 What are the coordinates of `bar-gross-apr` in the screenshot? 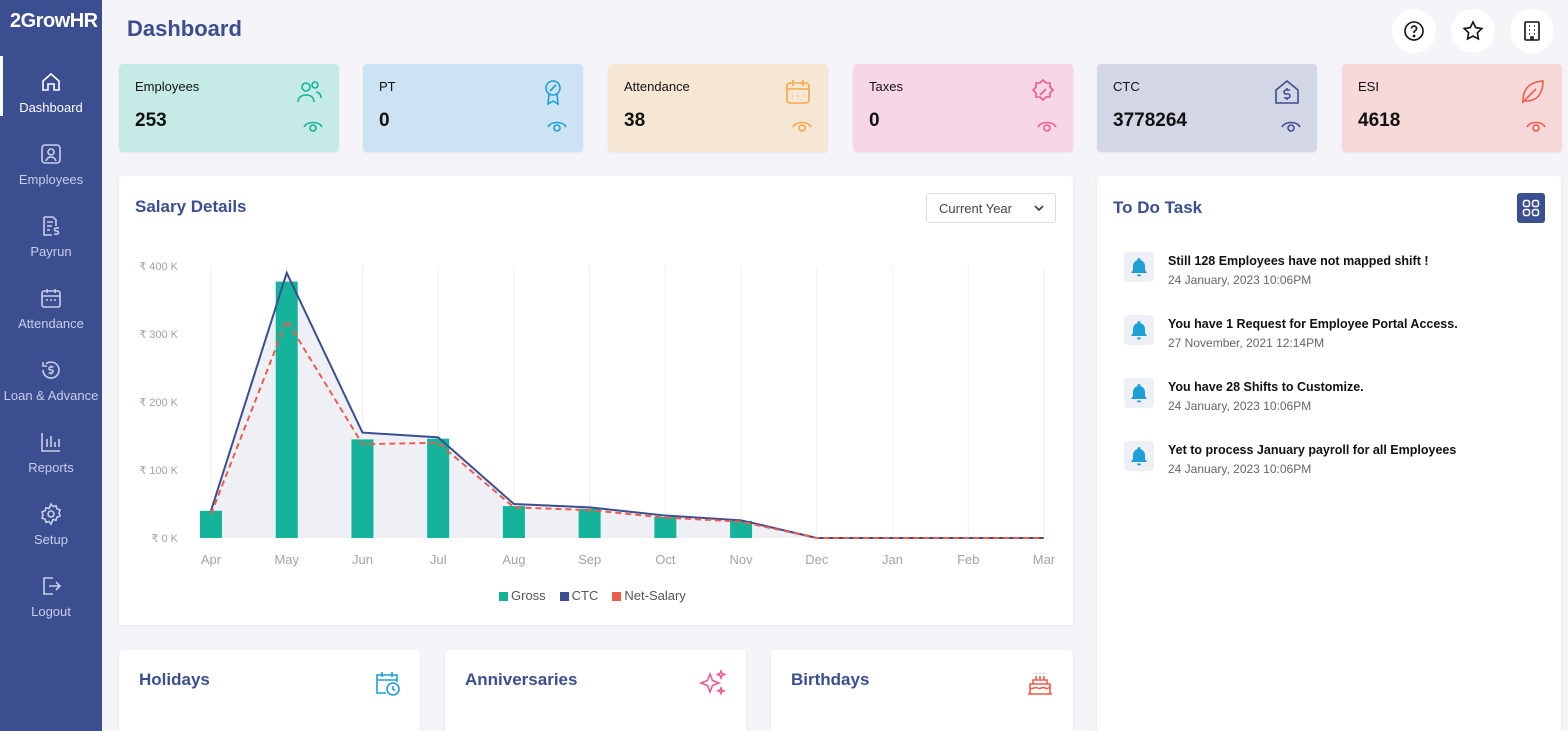 It's located at (211, 524).